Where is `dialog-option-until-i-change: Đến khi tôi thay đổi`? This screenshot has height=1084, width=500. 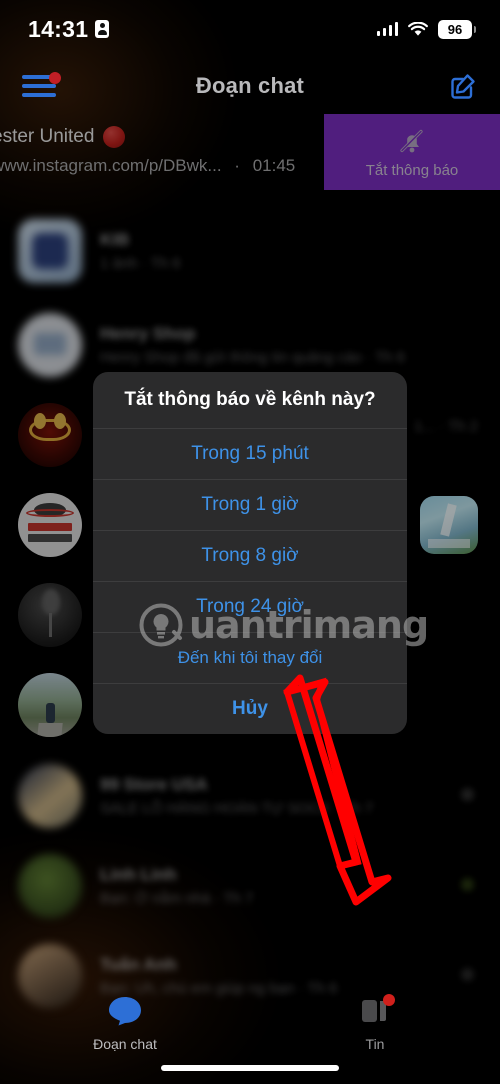
dialog-option-until-i-change: Đến khi tôi thay đổi is located at coordinates (250, 657).